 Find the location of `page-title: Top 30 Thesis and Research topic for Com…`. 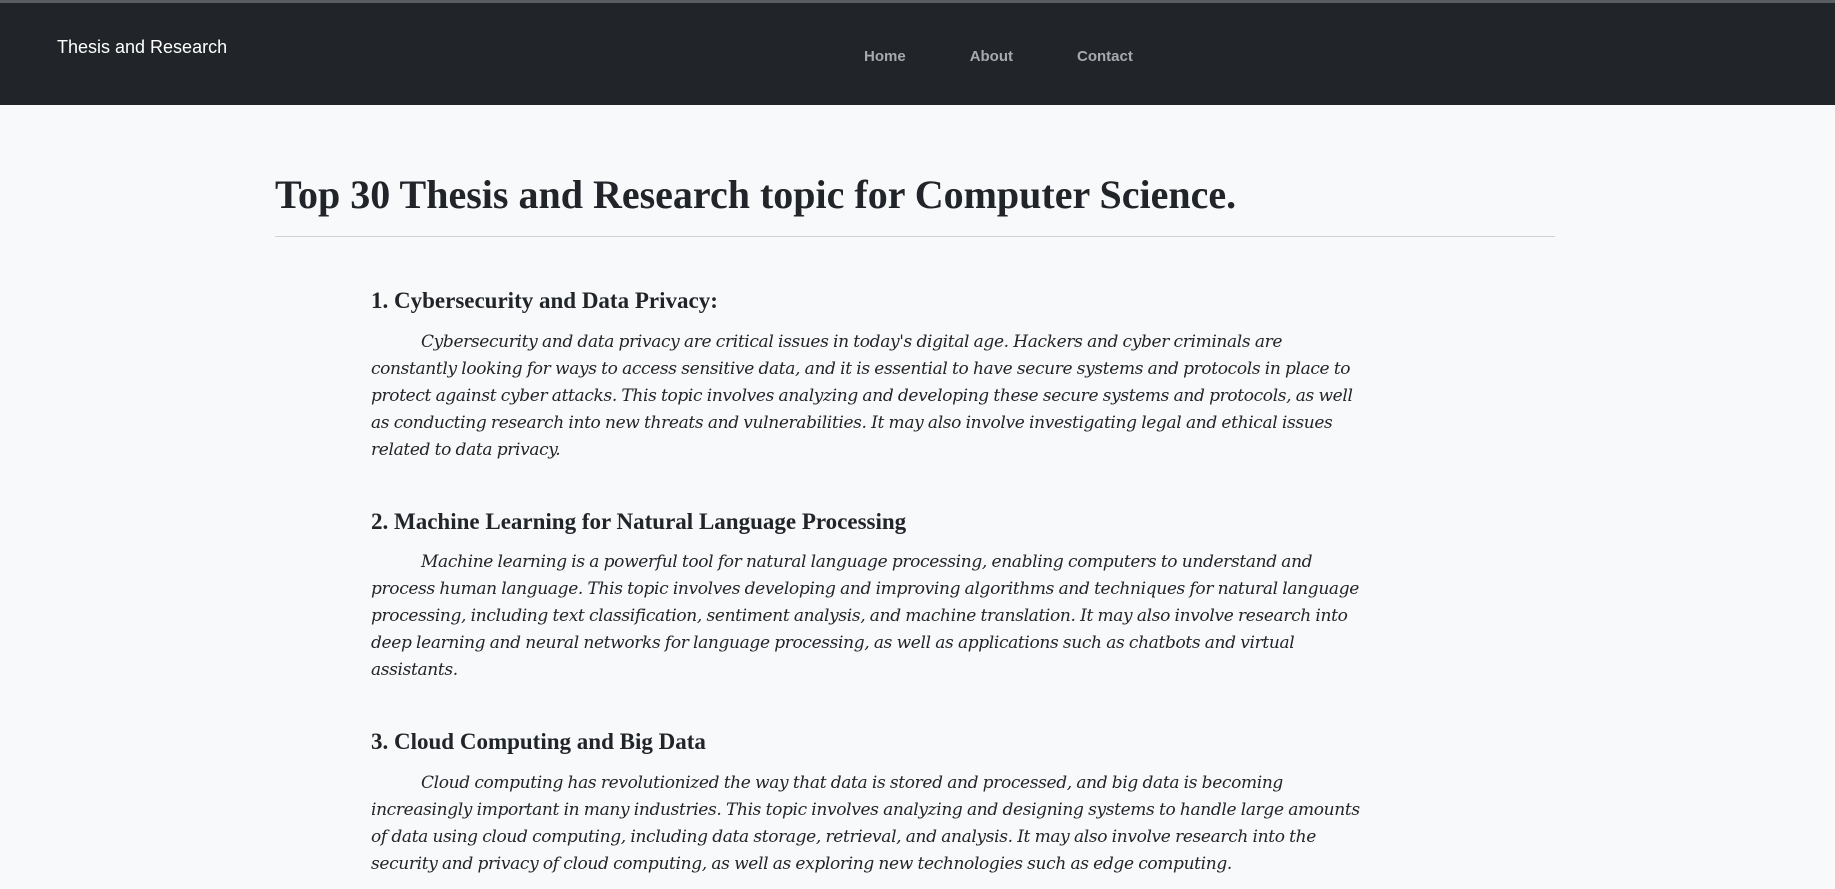

page-title: Top 30 Thesis and Research topic for Com… is located at coordinates (756, 194).